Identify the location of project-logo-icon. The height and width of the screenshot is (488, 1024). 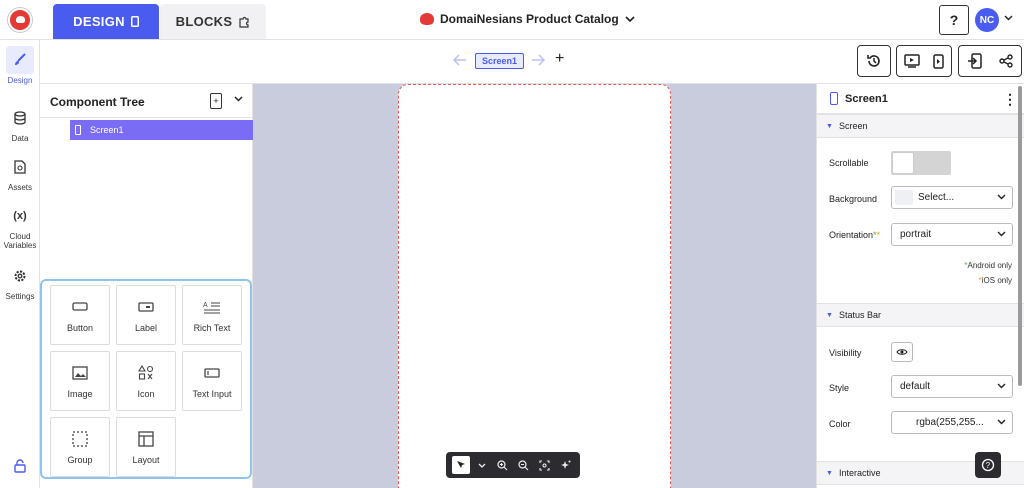
(427, 19).